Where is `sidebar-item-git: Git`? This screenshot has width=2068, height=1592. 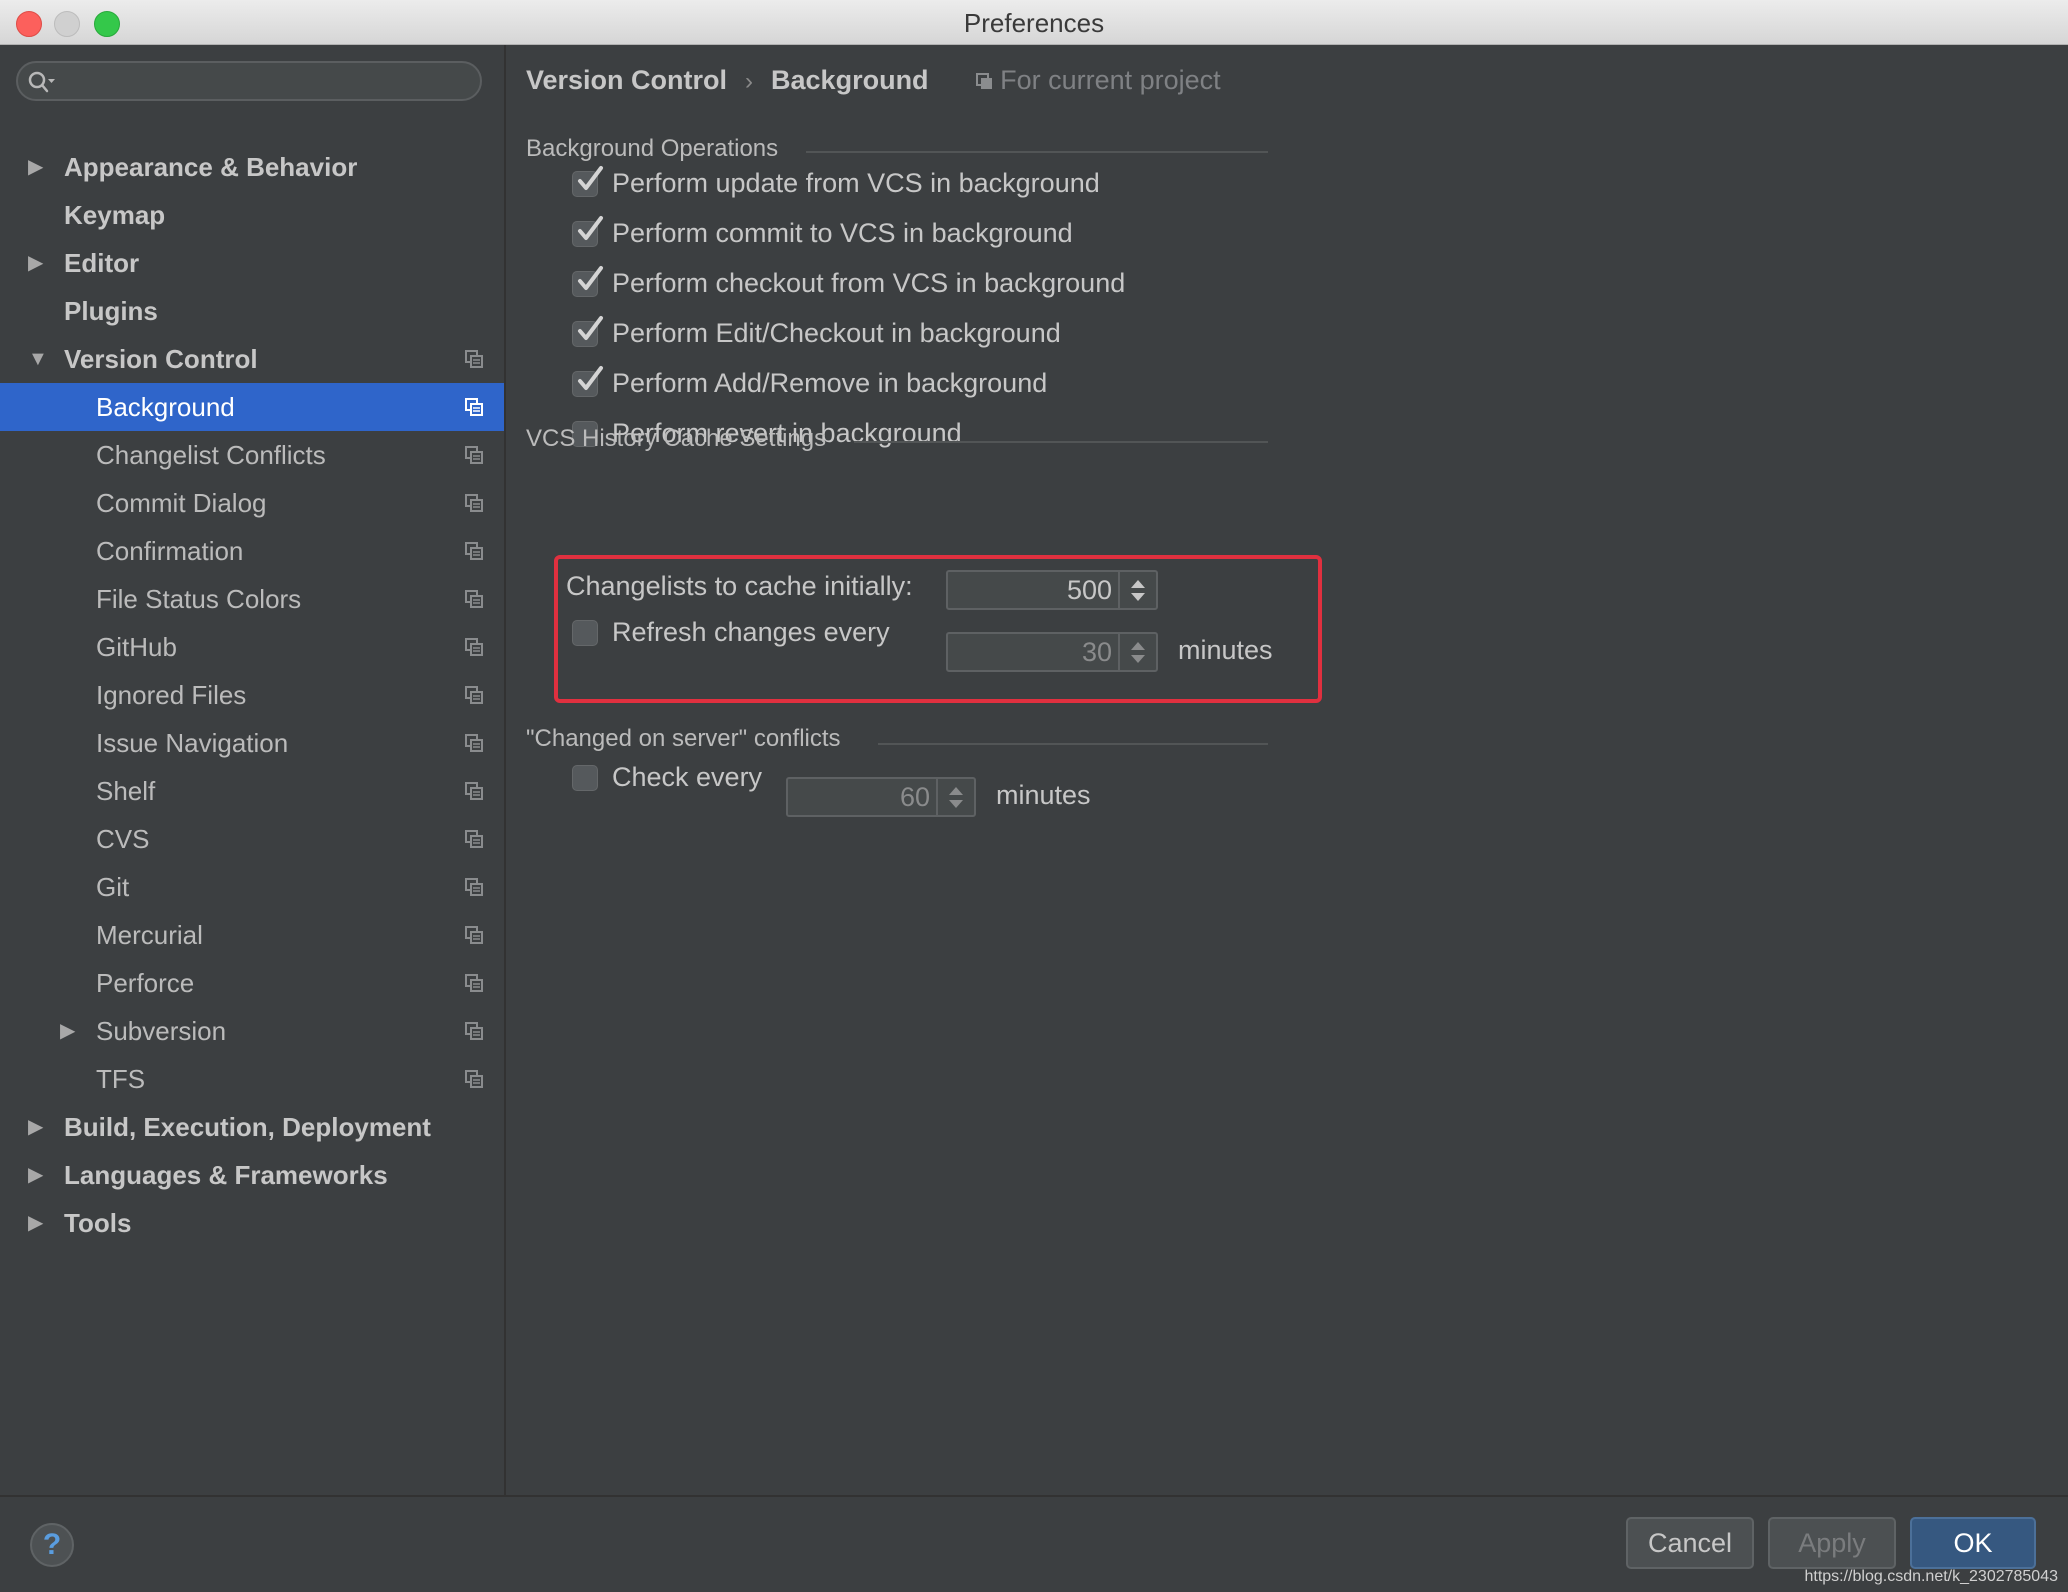 sidebar-item-git: Git is located at coordinates (252, 887).